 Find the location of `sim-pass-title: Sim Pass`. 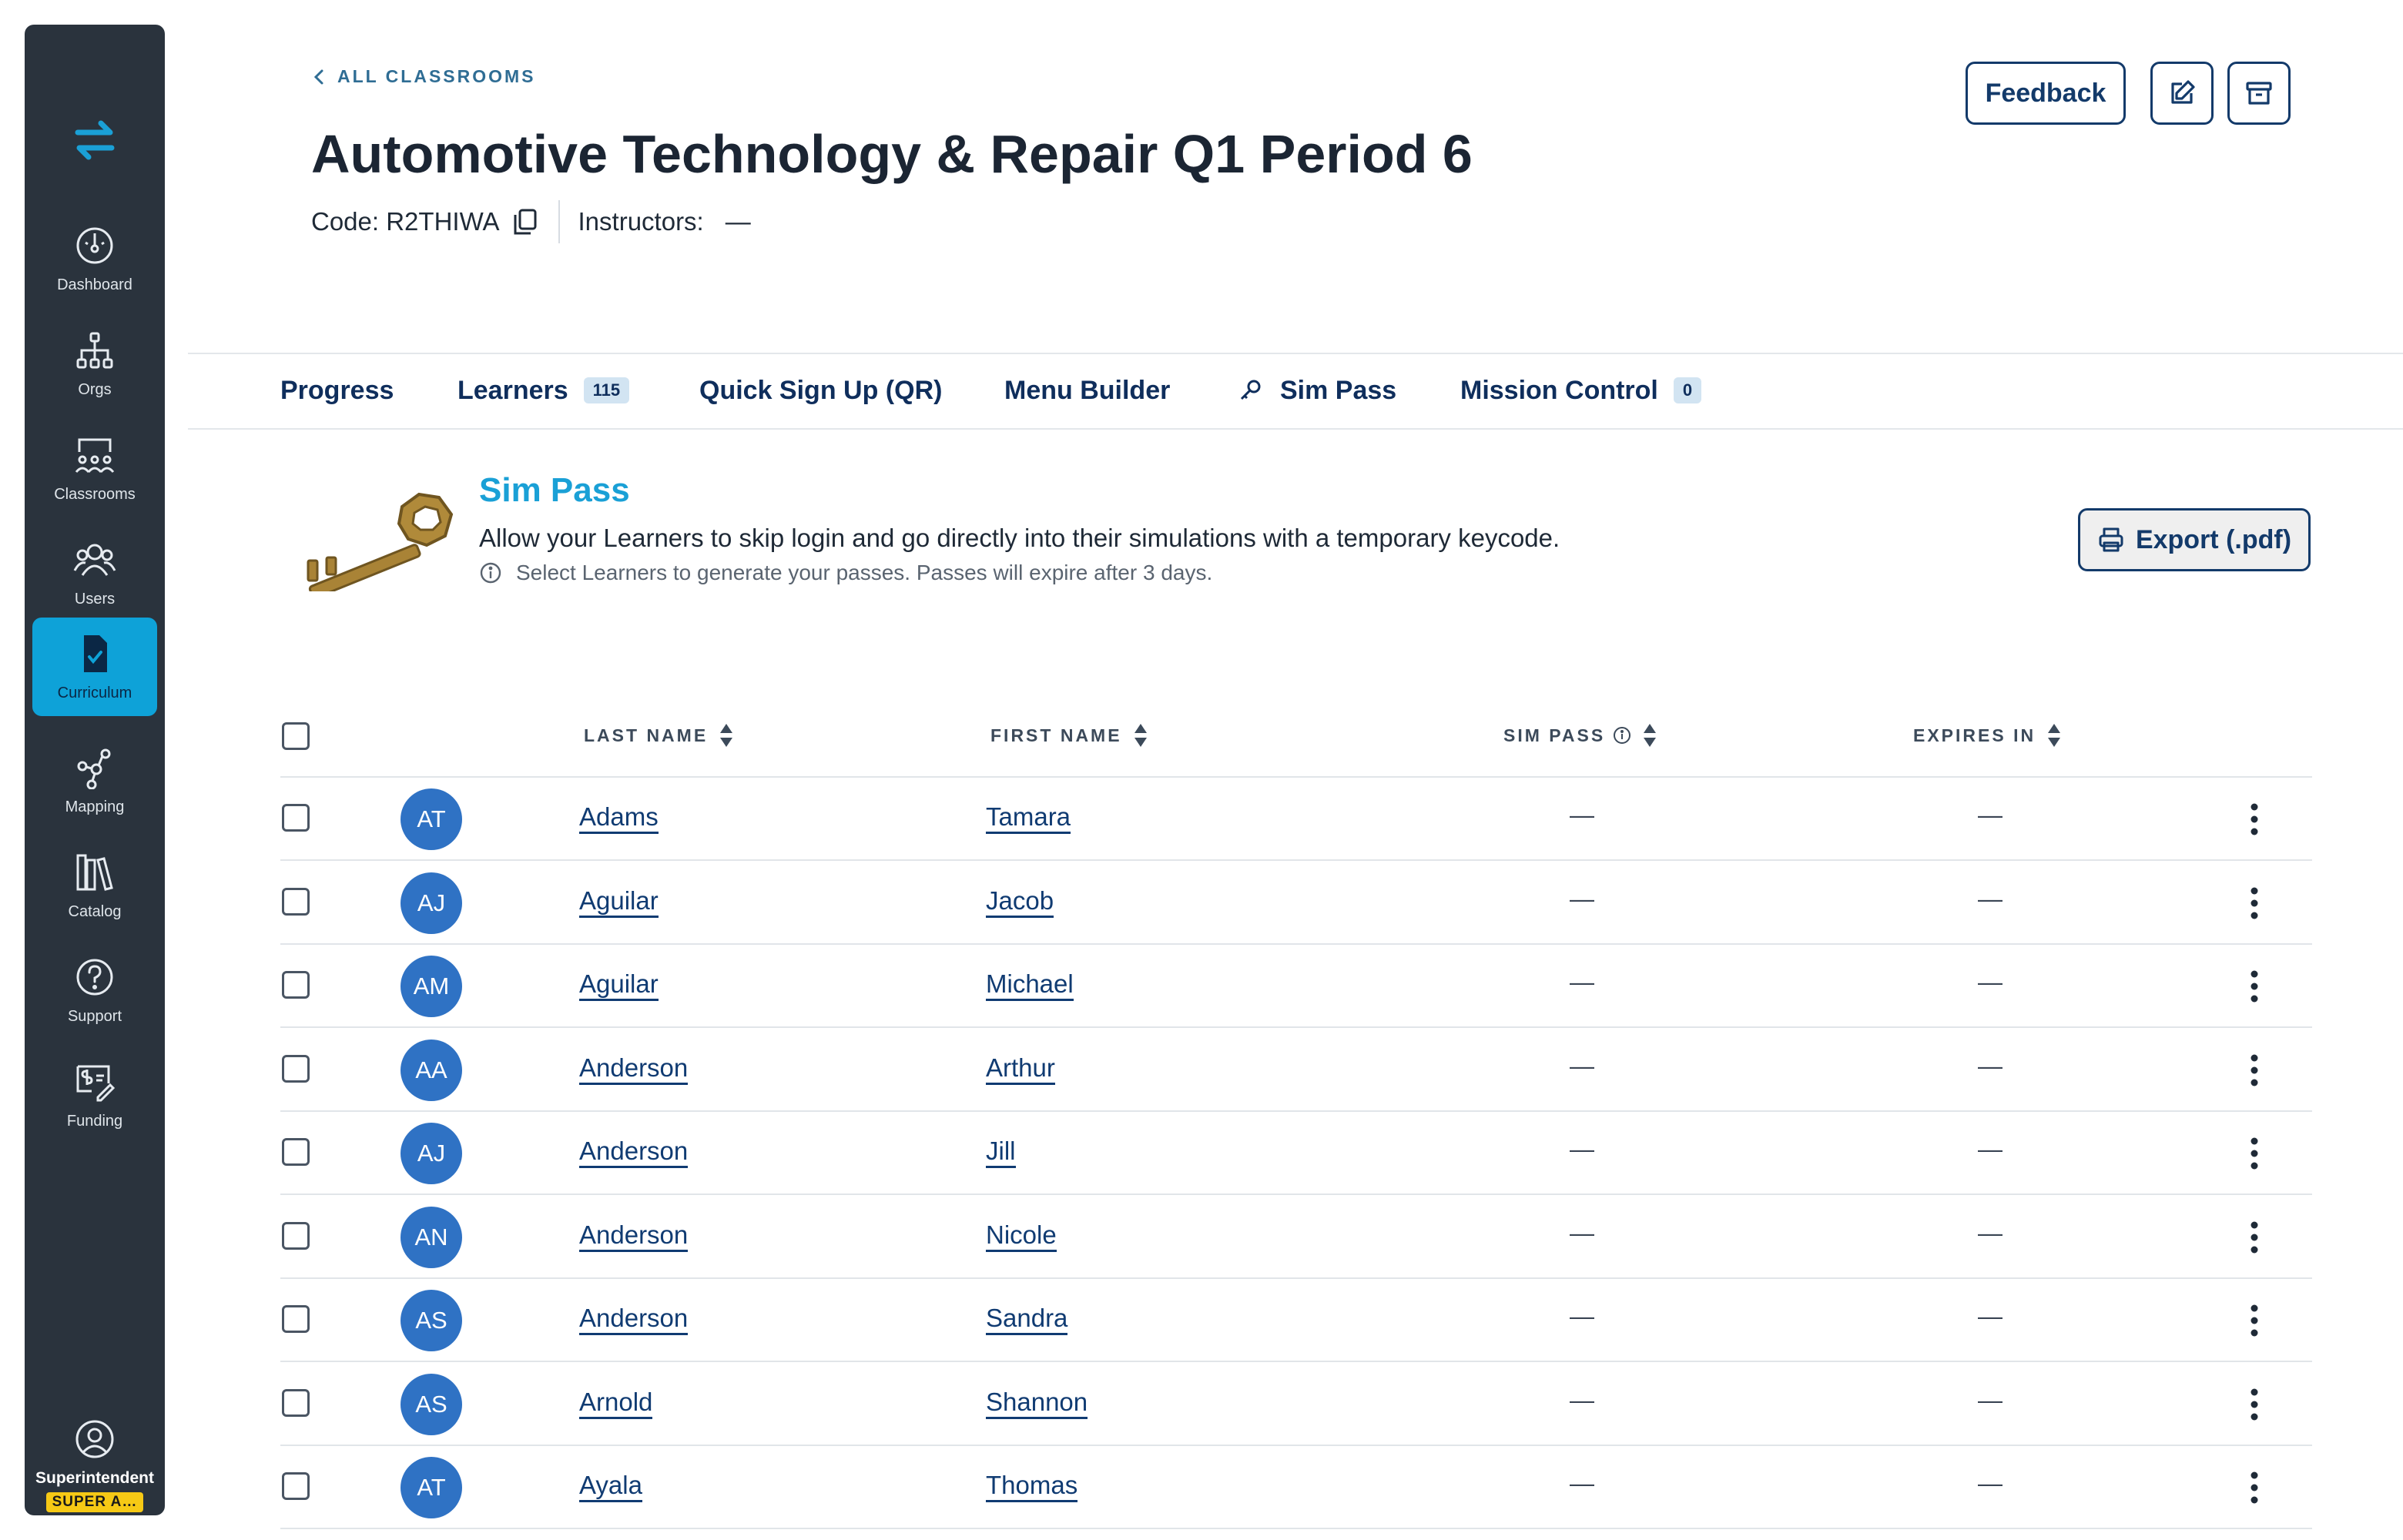

sim-pass-title: Sim Pass is located at coordinates (555, 490).